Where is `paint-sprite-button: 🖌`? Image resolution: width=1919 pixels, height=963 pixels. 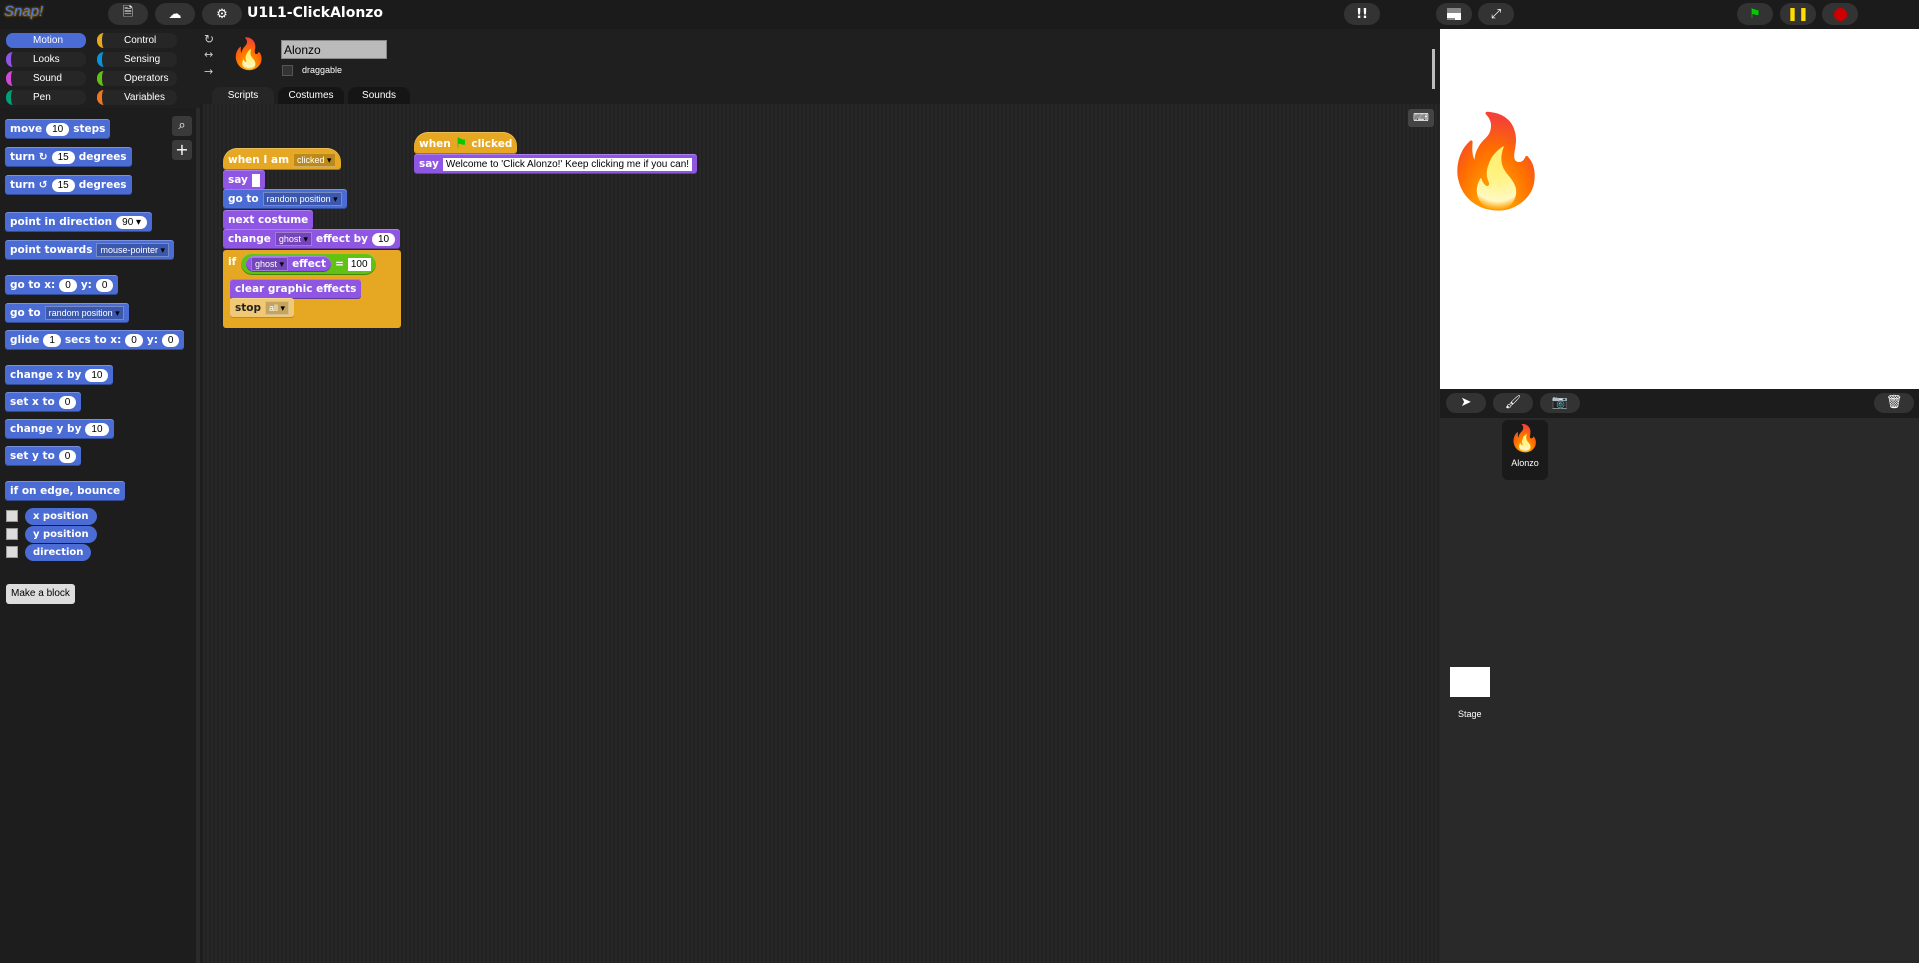
paint-sprite-button: 🖌 is located at coordinates (1513, 403).